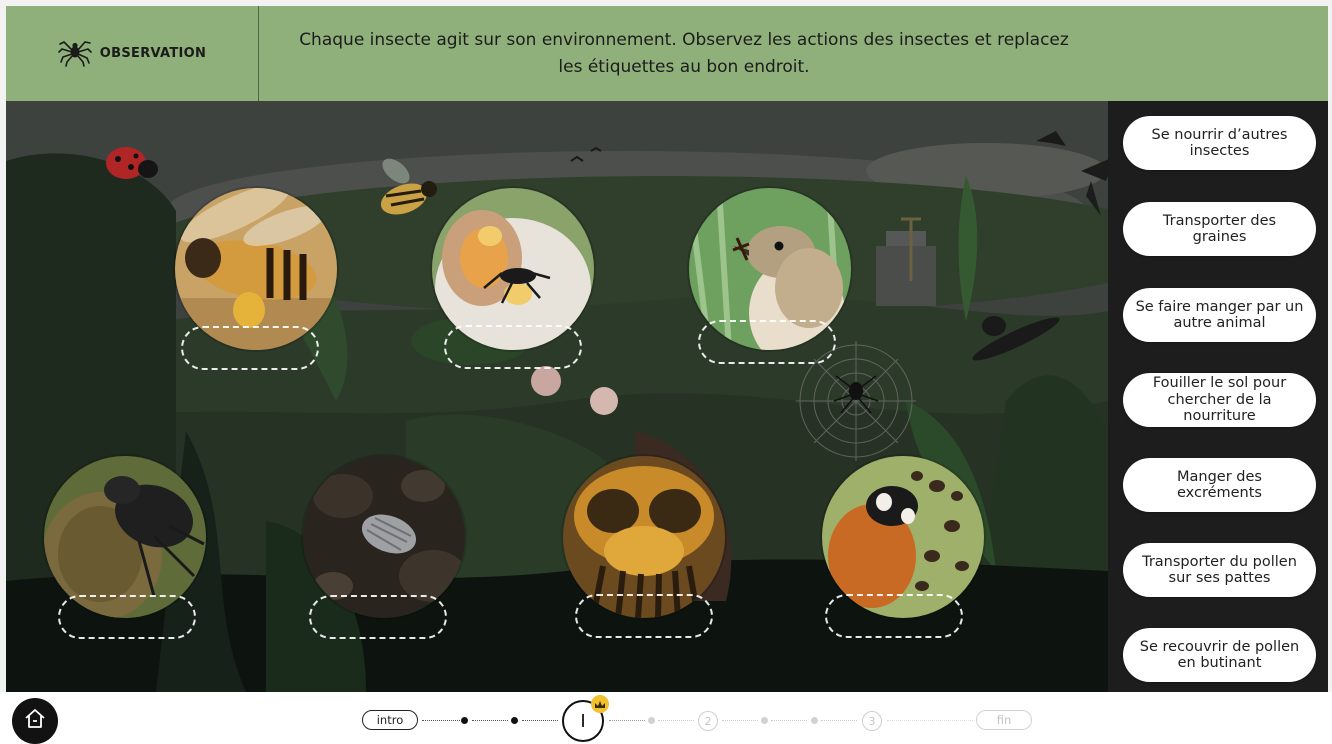 This screenshot has width=1332, height=744. I want to click on home-button, so click(35, 721).